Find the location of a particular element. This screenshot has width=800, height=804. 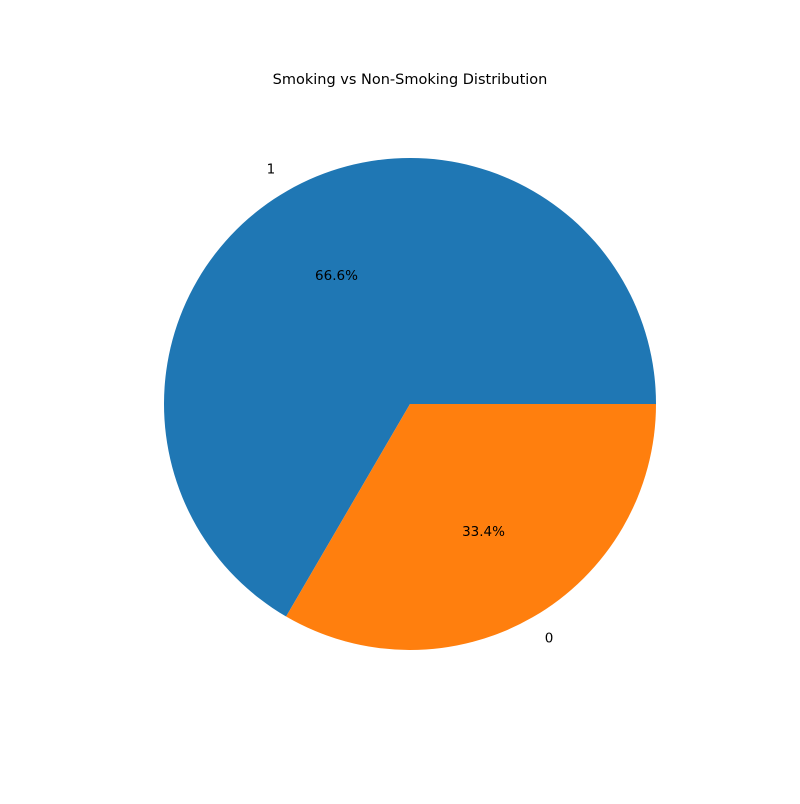

slice-percent-1: 66.6% is located at coordinates (336, 276).